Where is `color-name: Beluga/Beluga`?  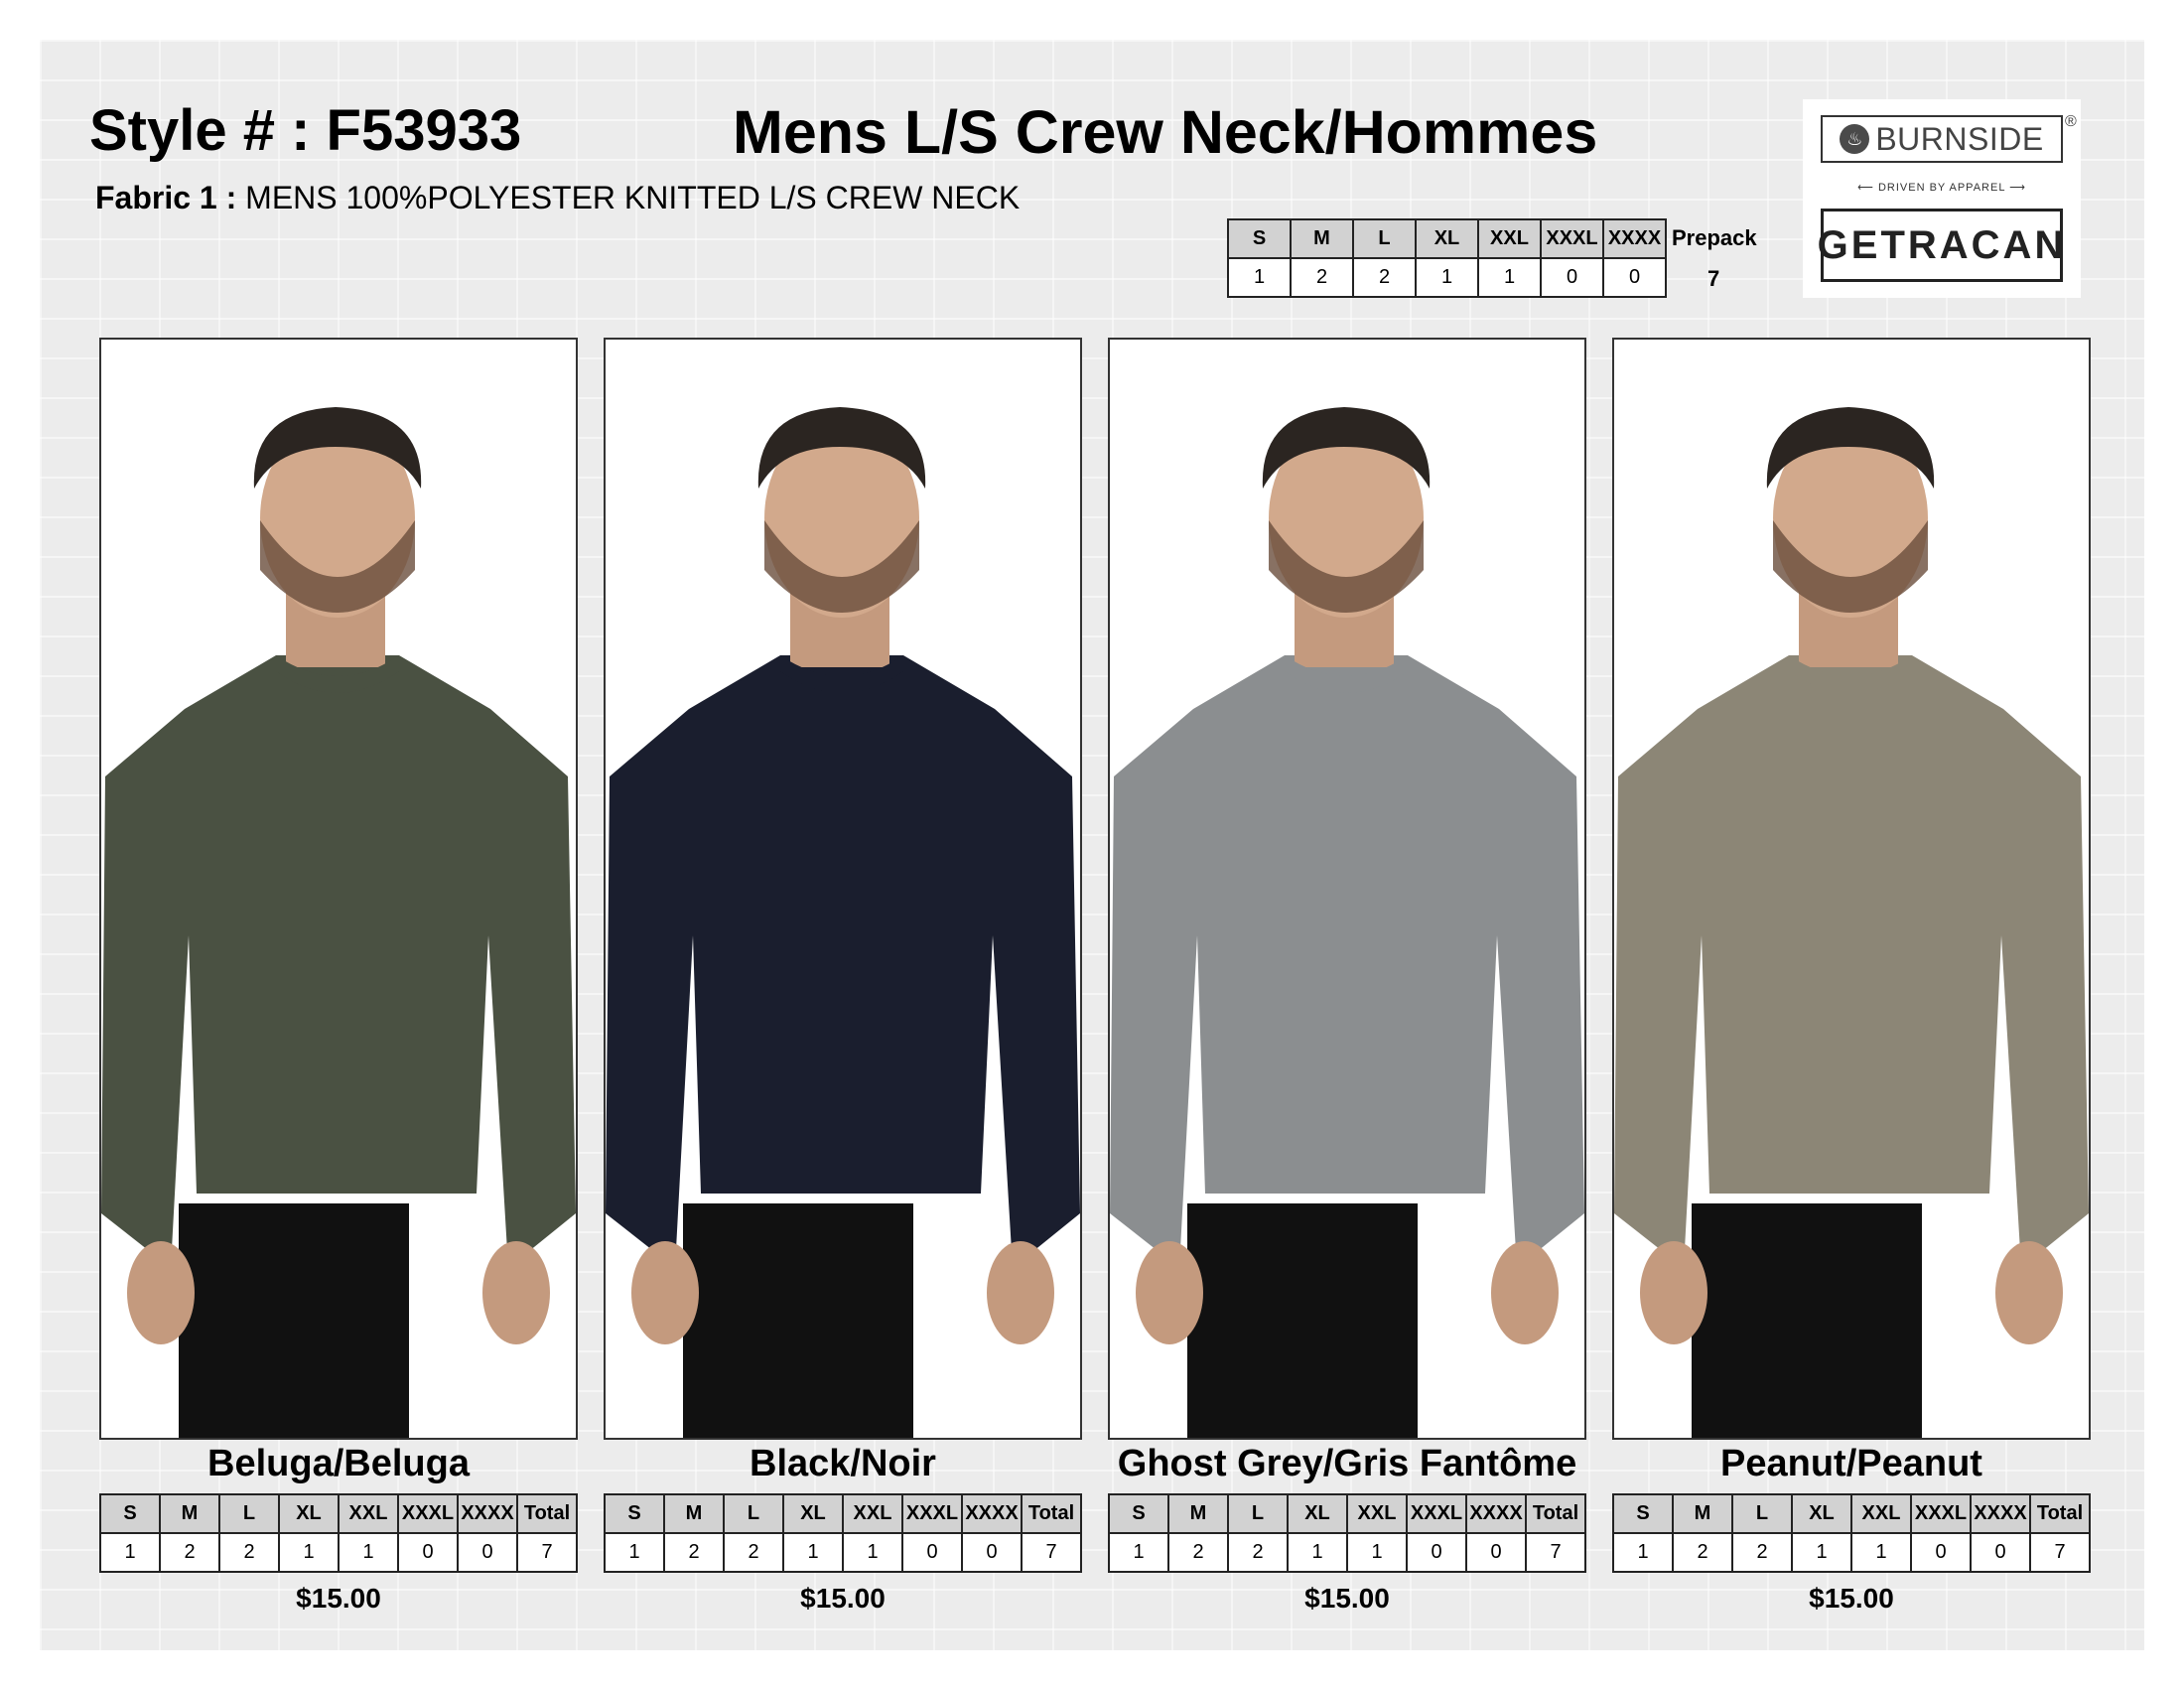 color-name: Beluga/Beluga is located at coordinates (338, 1463).